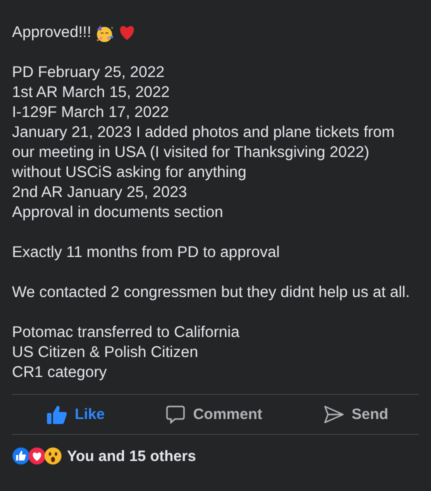  Describe the element at coordinates (91, 113) in the screenshot. I see `post-text: I-129F March 17, 2022` at that location.